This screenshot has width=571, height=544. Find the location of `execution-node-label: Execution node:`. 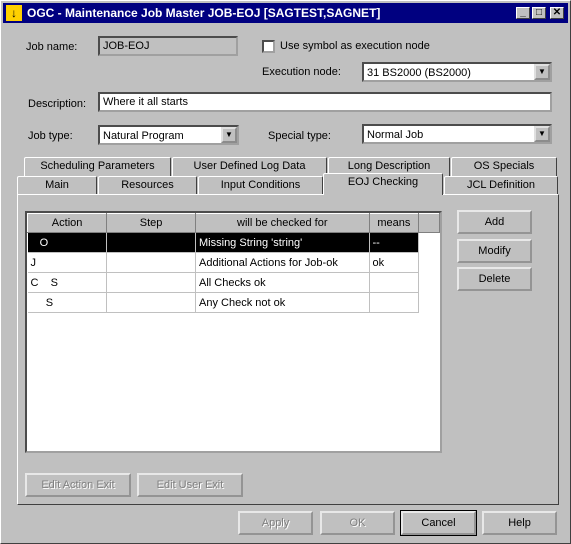

execution-node-label: Execution node: is located at coordinates (301, 72).